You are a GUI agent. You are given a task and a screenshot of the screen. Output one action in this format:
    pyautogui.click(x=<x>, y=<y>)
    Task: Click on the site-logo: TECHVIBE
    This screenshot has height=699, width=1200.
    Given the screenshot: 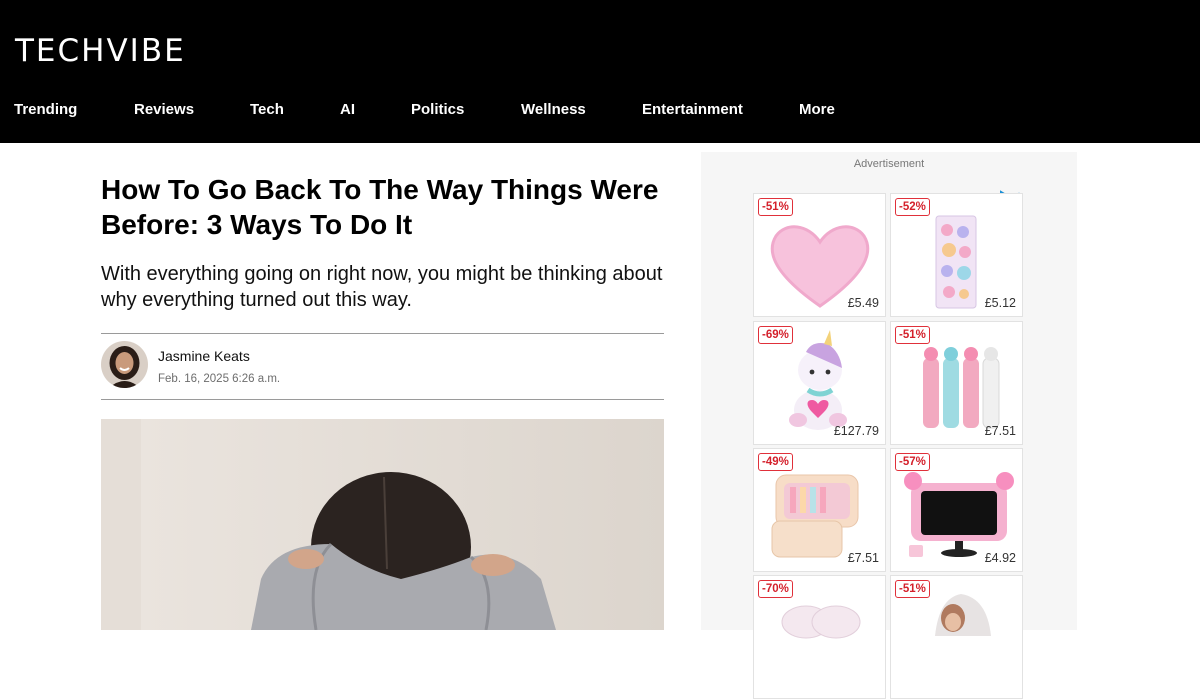 What is the action you would take?
    pyautogui.click(x=100, y=51)
    